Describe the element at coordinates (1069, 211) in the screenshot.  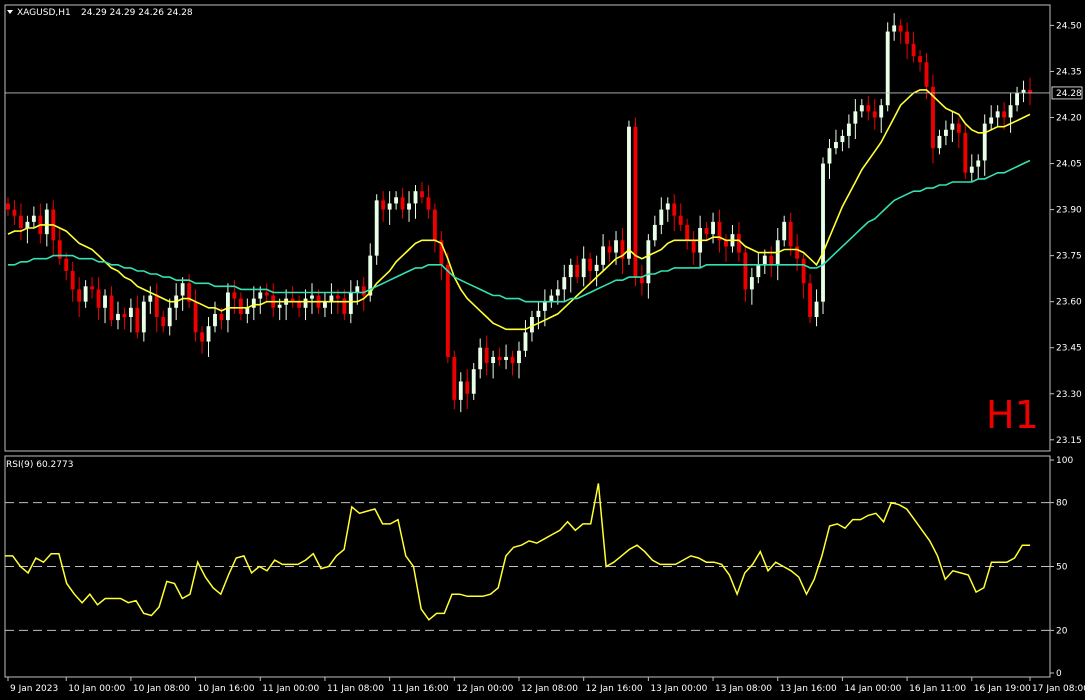
I see `y-tick-label: 23.90` at that location.